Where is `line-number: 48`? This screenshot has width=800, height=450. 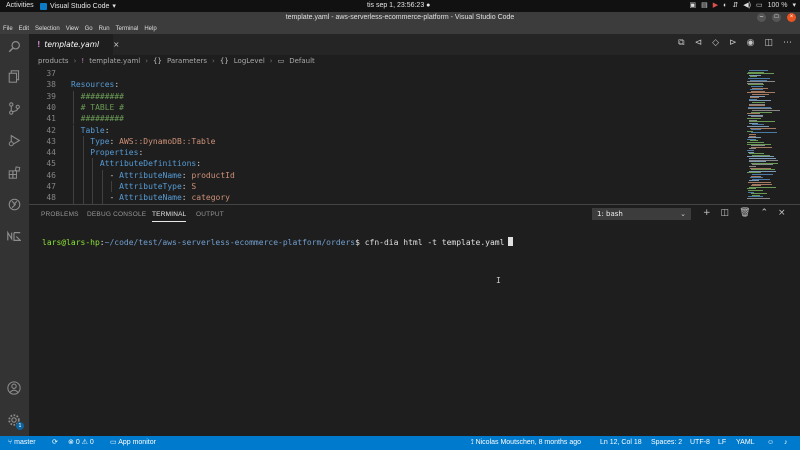
line-number: 48 is located at coordinates (51, 198).